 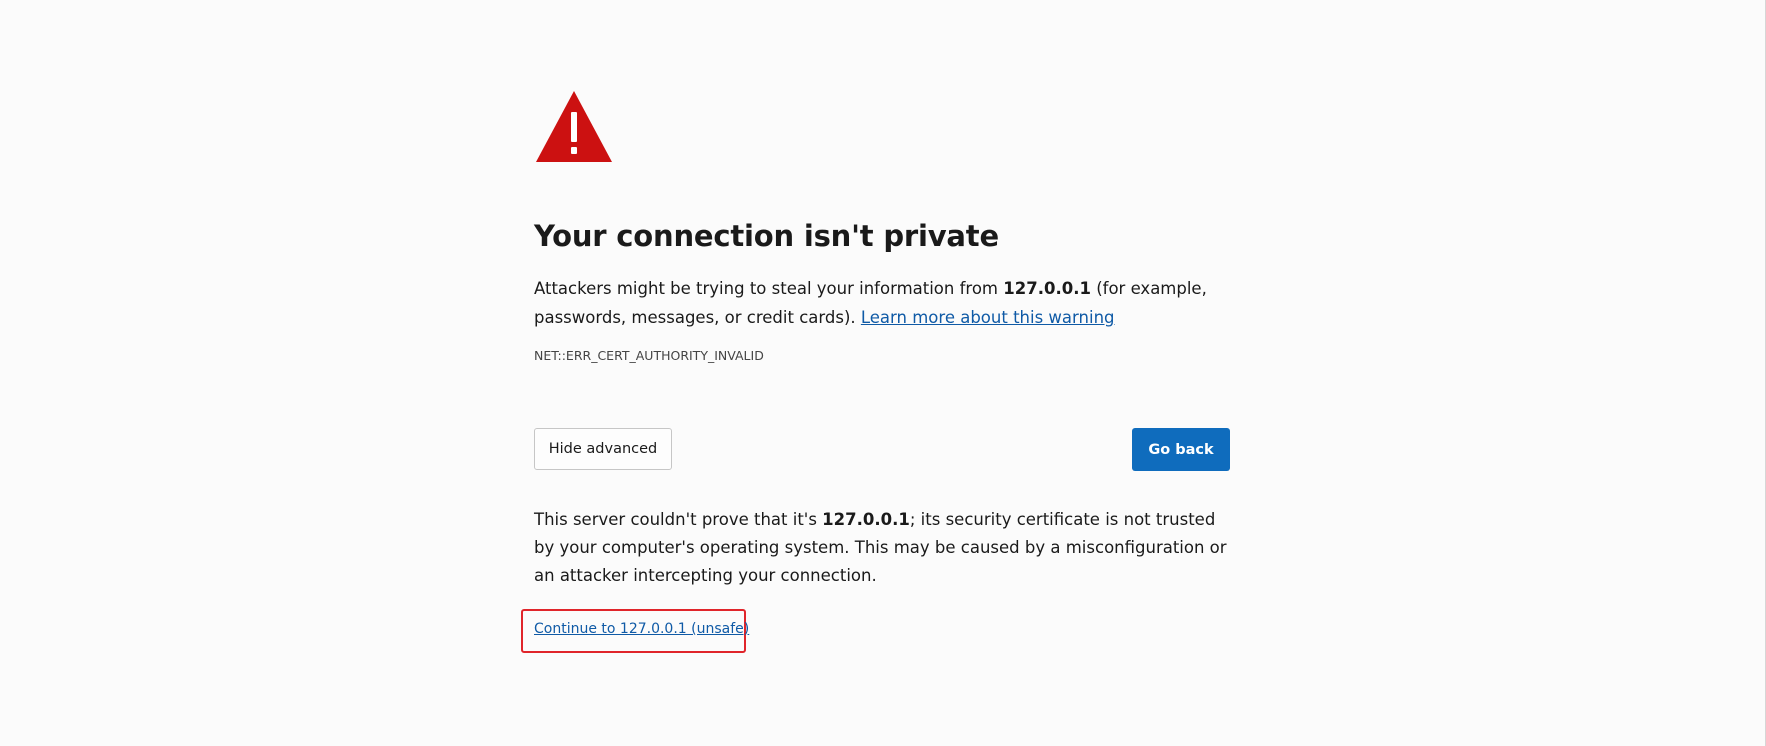 What do you see at coordinates (766, 236) in the screenshot?
I see `page-title: Your connection isn't private` at bounding box center [766, 236].